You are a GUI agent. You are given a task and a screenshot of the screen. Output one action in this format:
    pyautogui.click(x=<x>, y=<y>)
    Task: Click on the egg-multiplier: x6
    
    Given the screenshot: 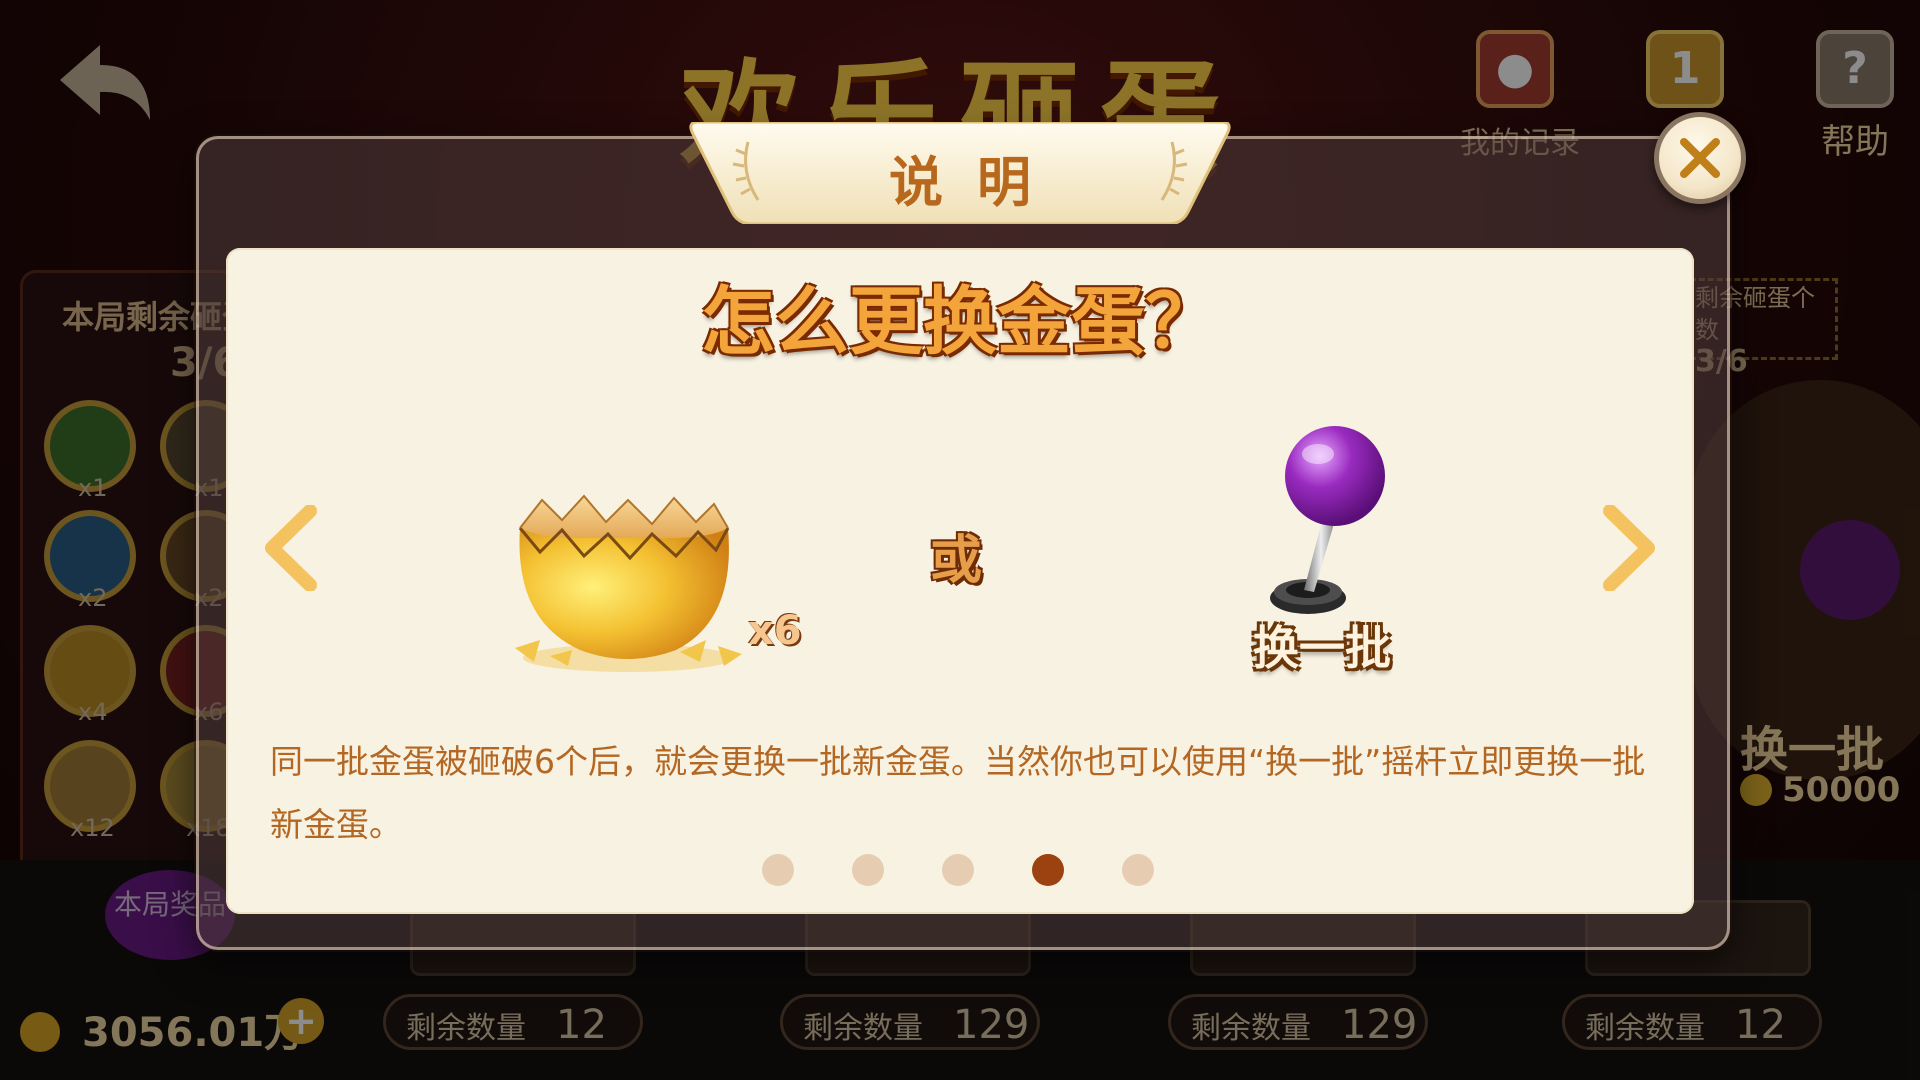 What is the action you would take?
    pyautogui.click(x=775, y=631)
    